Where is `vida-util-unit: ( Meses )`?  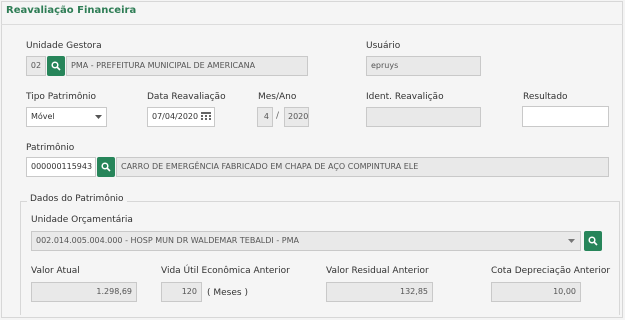 vida-util-unit: ( Meses ) is located at coordinates (227, 293).